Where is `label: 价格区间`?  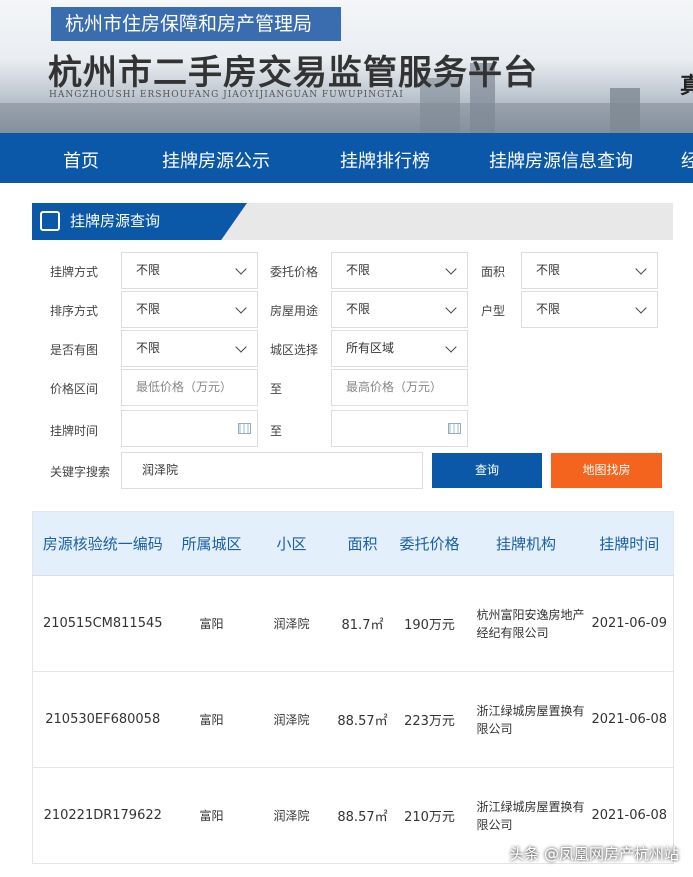 label: 价格区间 is located at coordinates (74, 389).